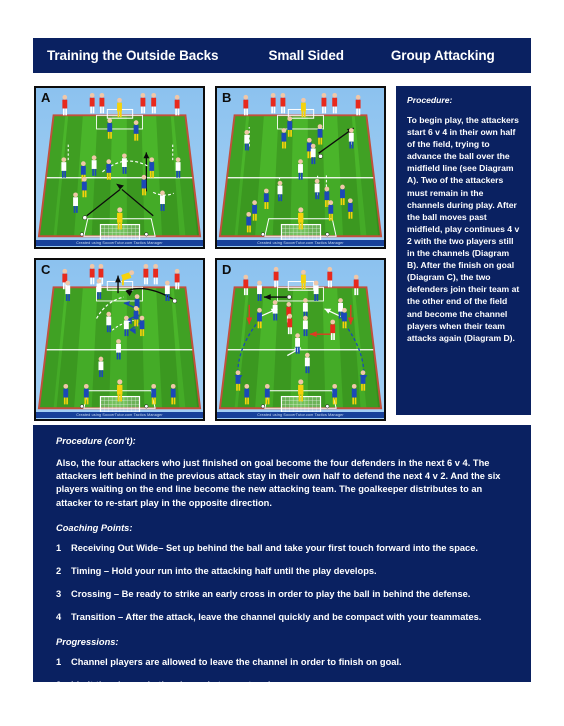  What do you see at coordinates (227, 269) in the screenshot?
I see `diagram-d-label: D` at bounding box center [227, 269].